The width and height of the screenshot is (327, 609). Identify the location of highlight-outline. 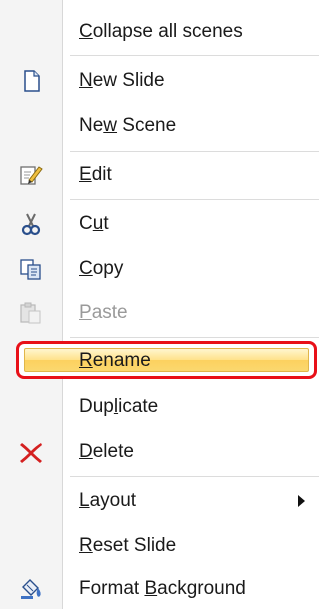
(166, 360).